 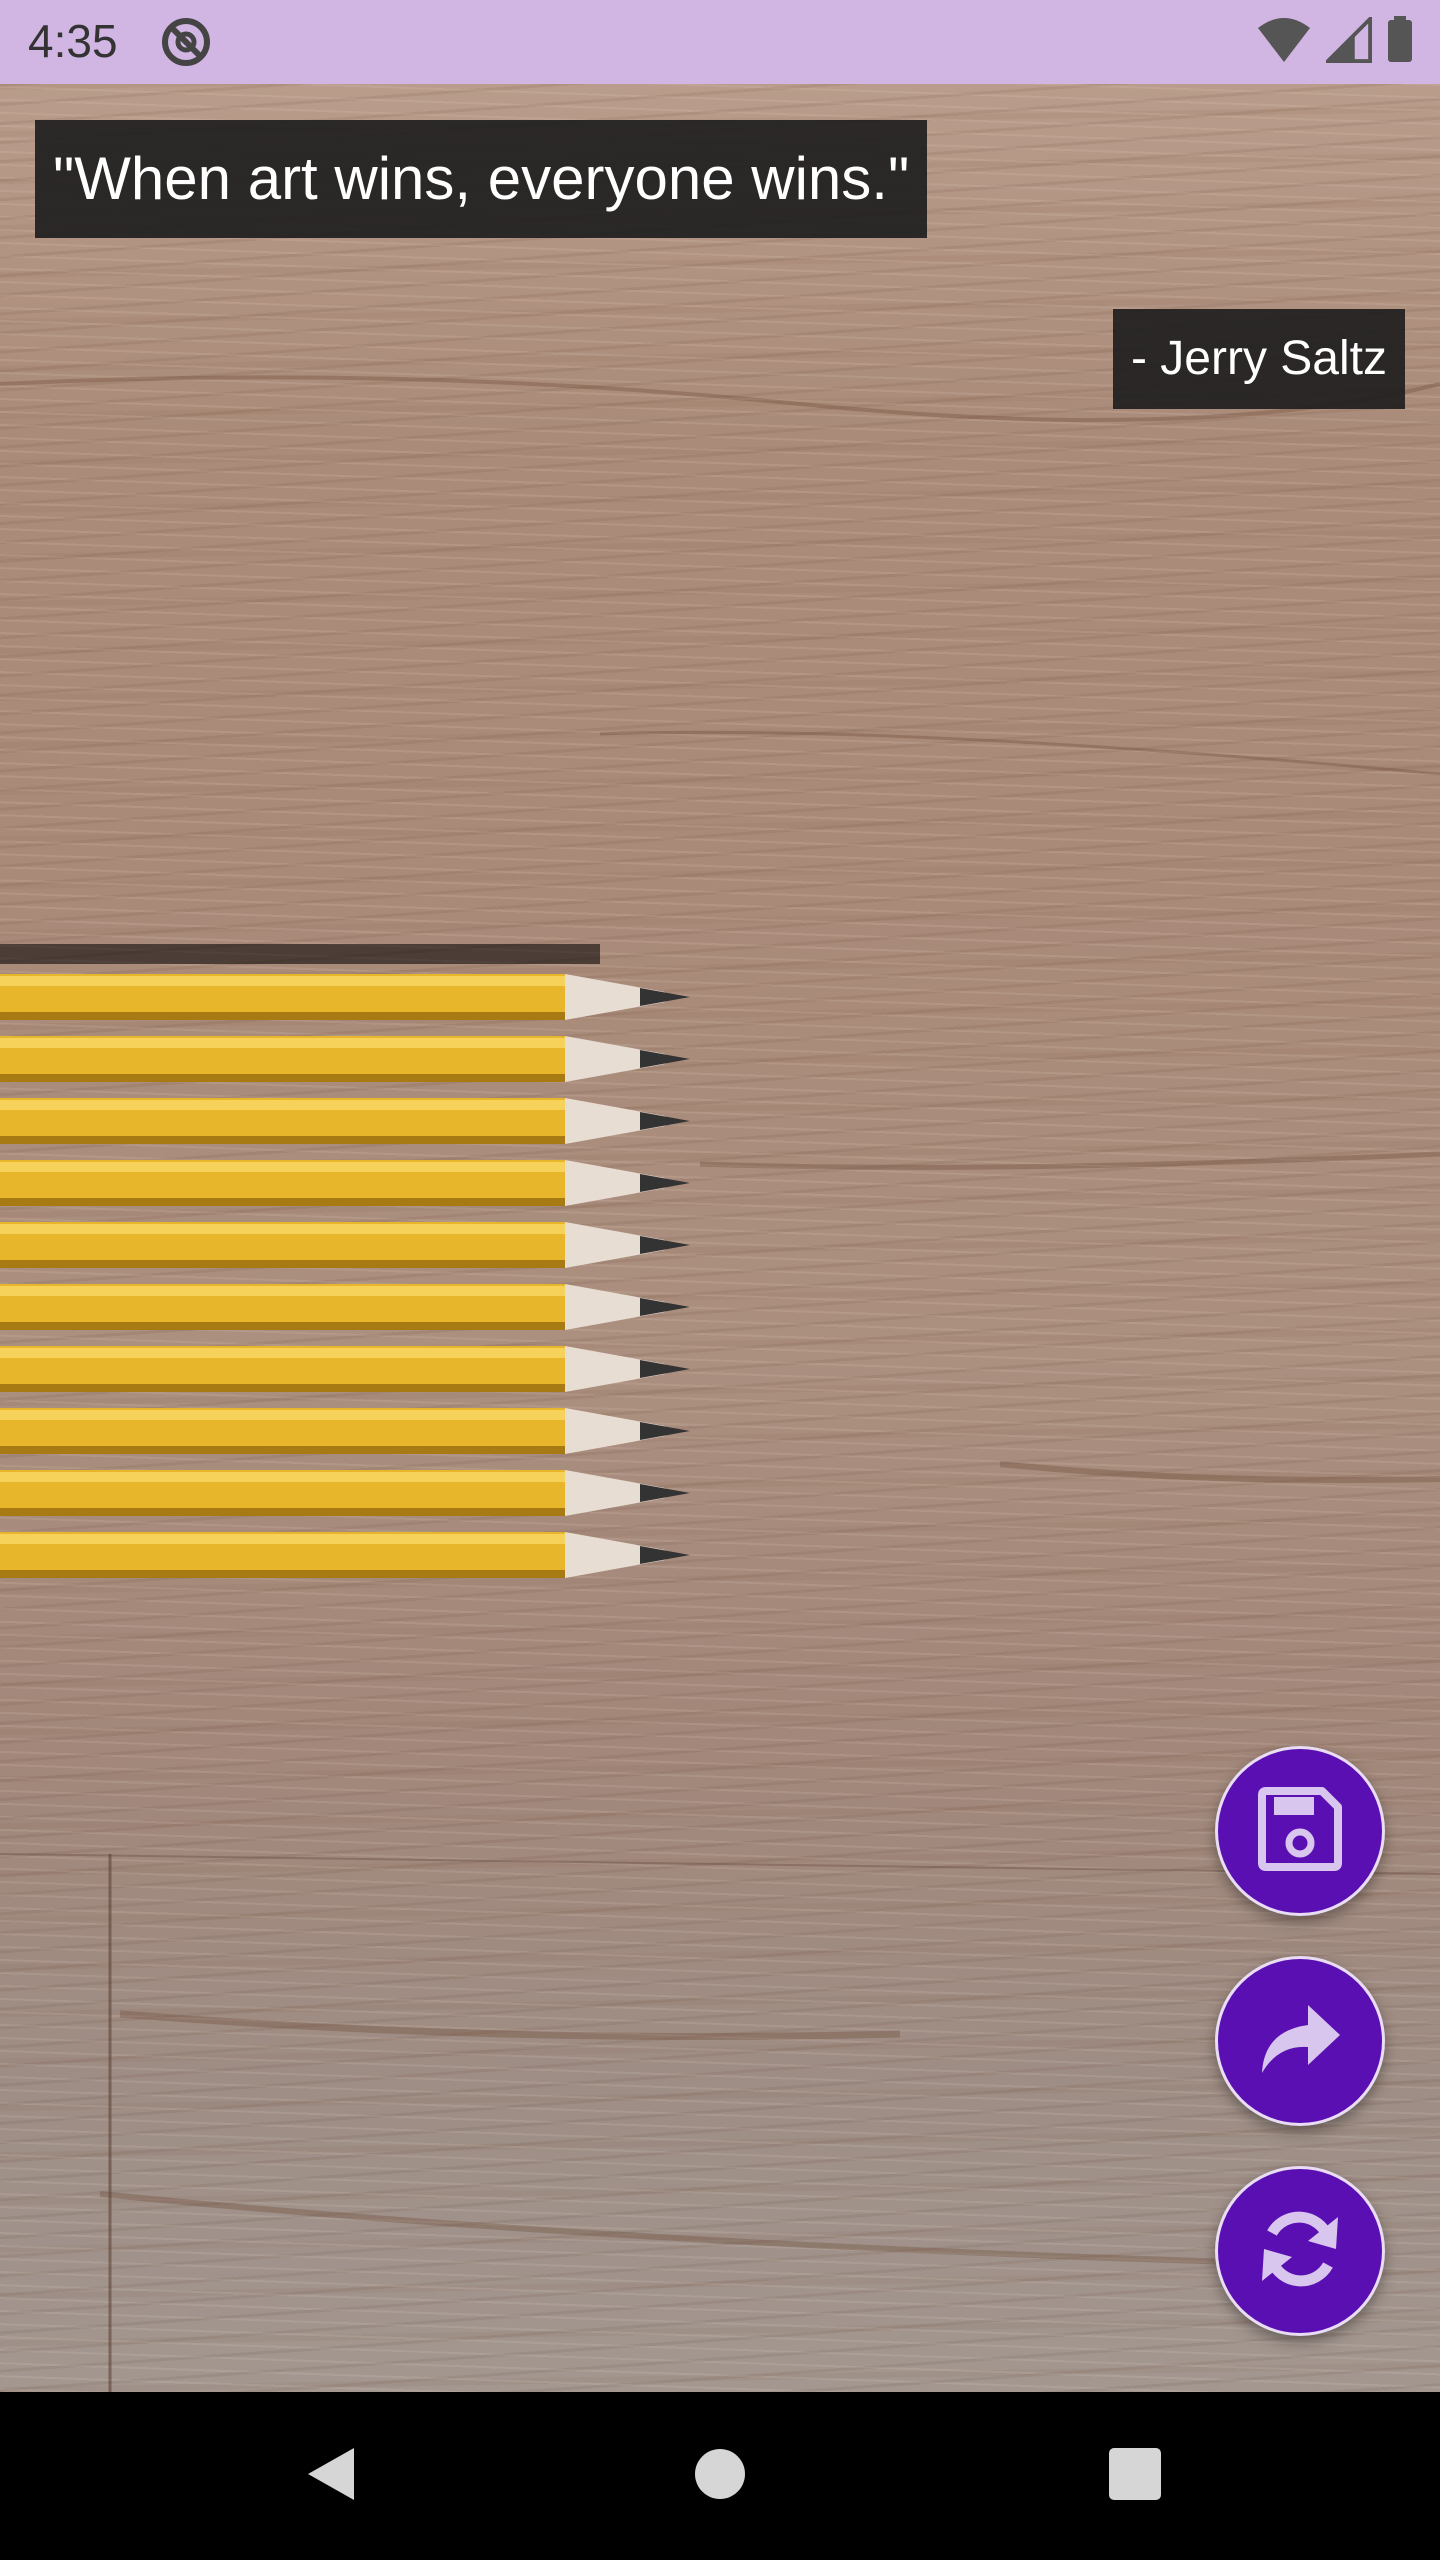 What do you see at coordinates (1347, 40) in the screenshot?
I see `cellular-signal-icon` at bounding box center [1347, 40].